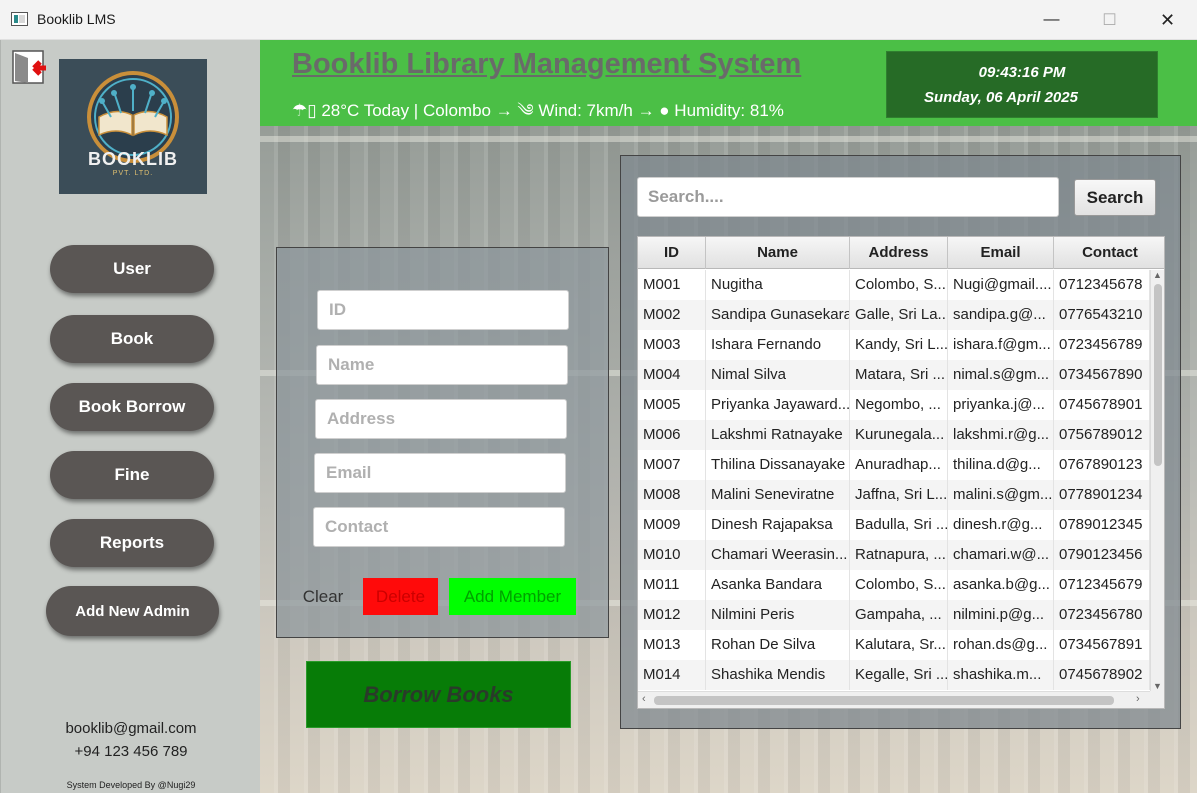 Image resolution: width=1197 pixels, height=793 pixels. What do you see at coordinates (1167, 20) in the screenshot?
I see `close-button: ✕` at bounding box center [1167, 20].